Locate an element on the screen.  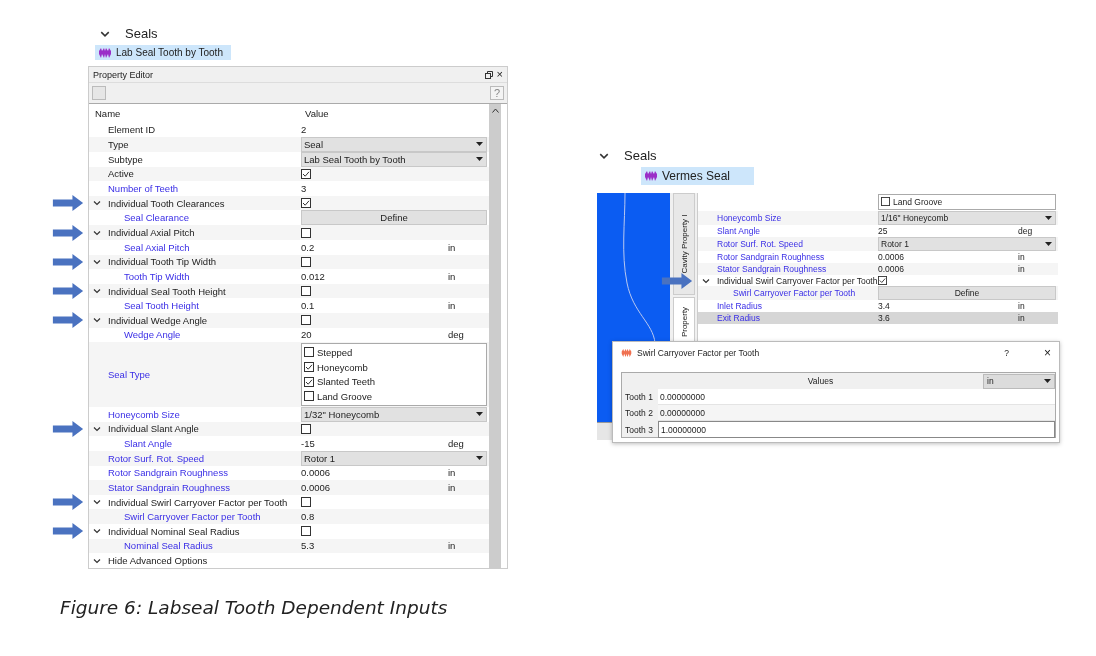
property-row: Subtype Lab Seal Tooth by Tooth is located at coordinates (289, 159).